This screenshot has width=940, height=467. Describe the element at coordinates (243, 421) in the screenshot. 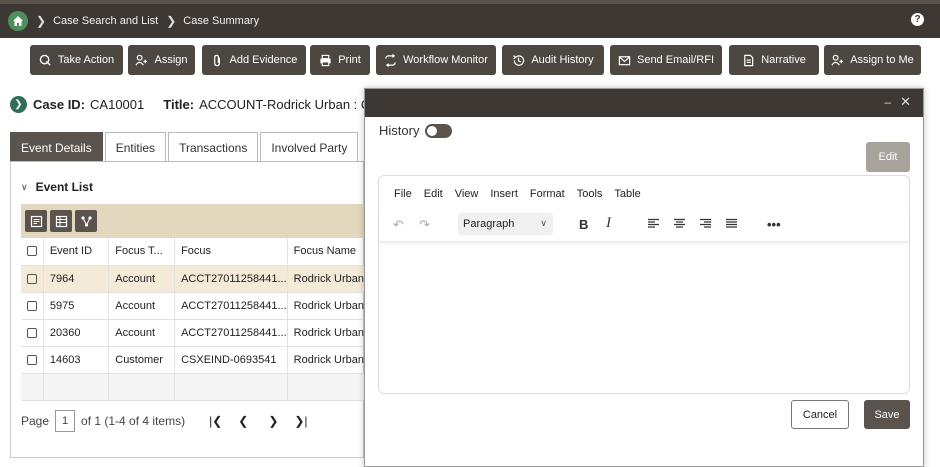

I see `previous-page-icon: ❮` at that location.